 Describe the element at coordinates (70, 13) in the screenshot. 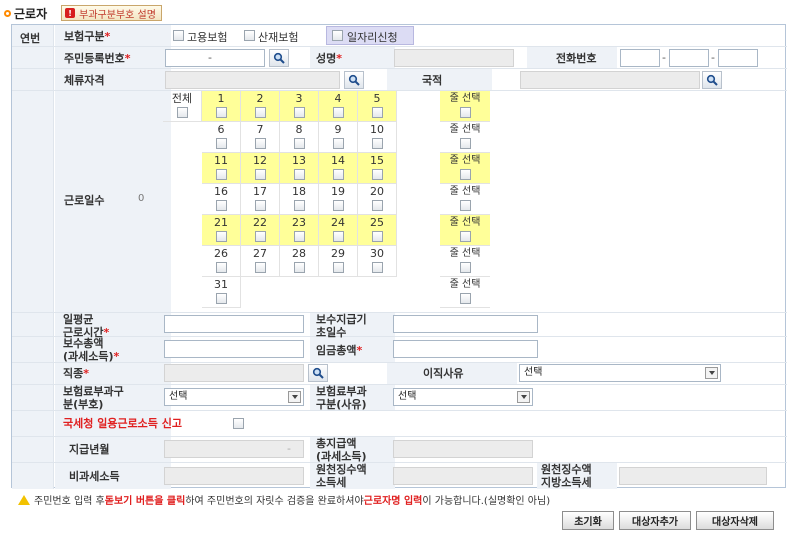

I see `info-icon: !` at that location.